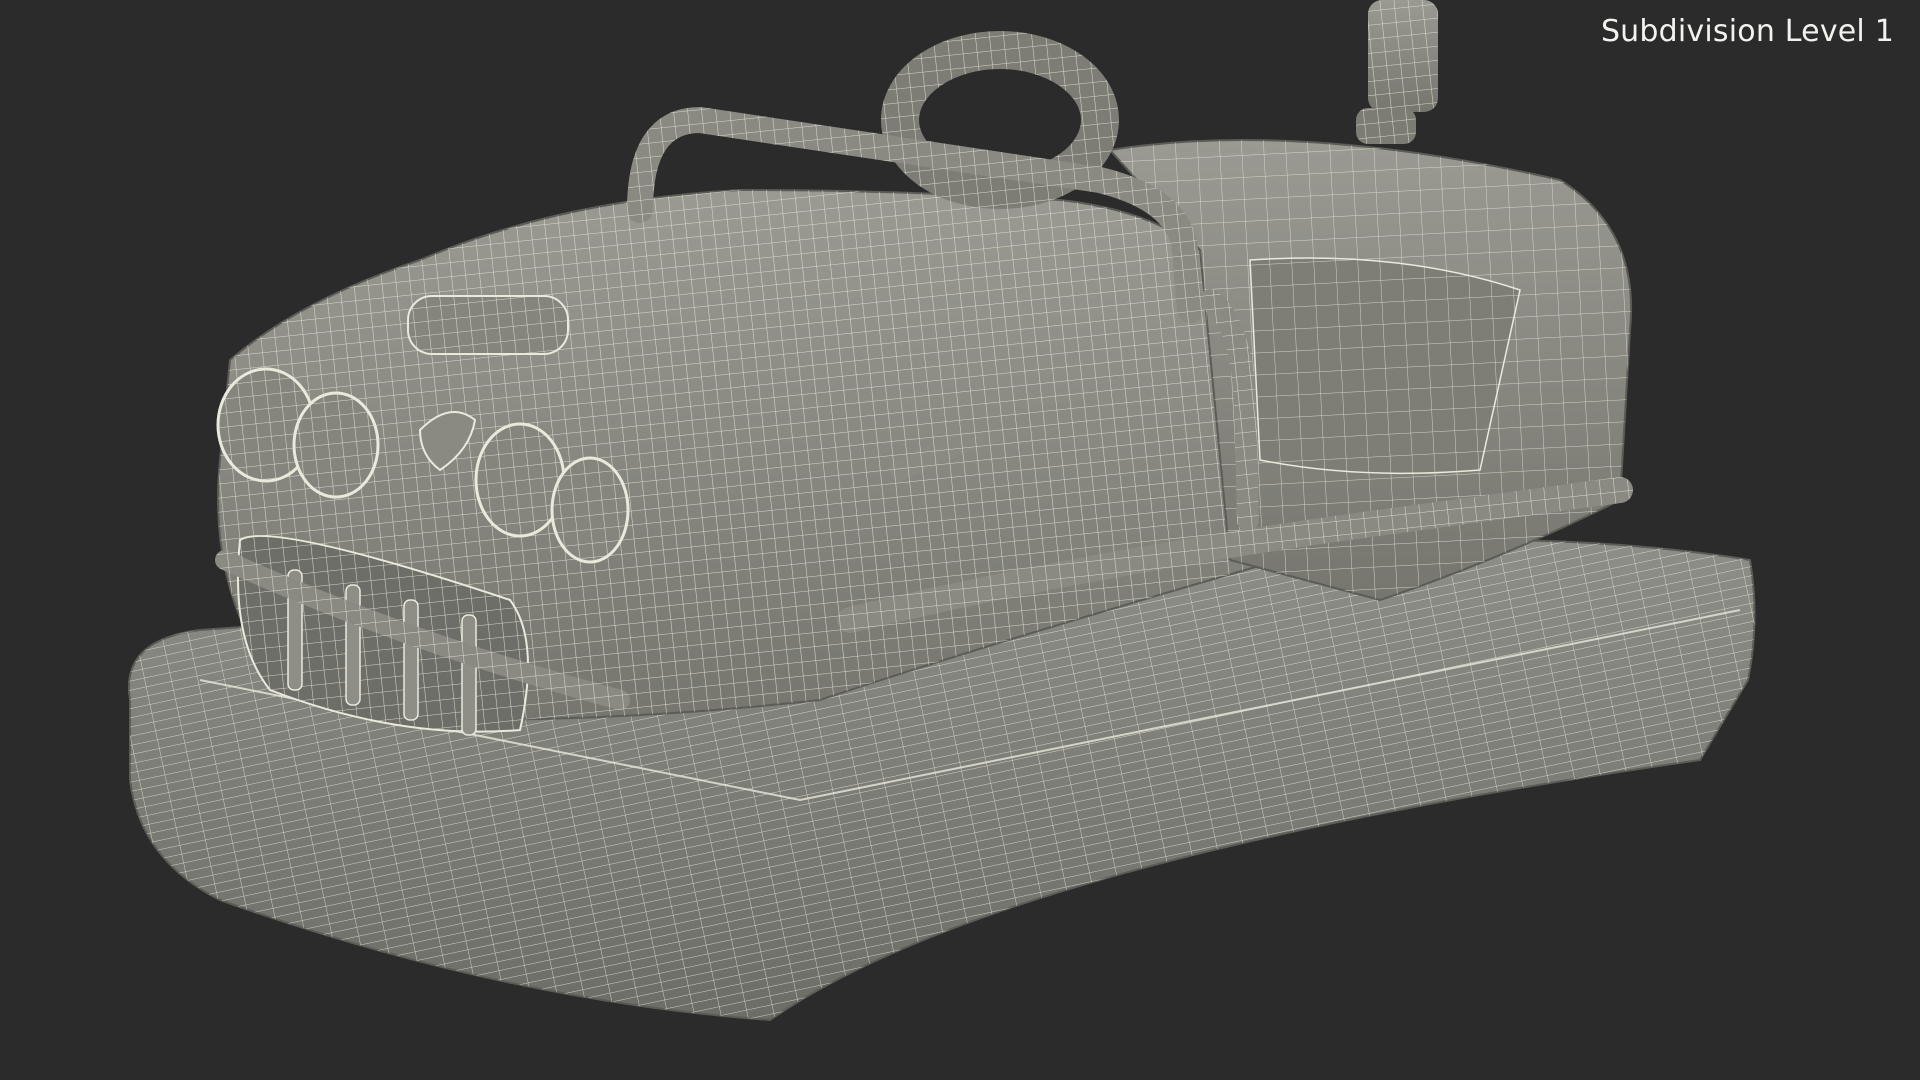 The width and height of the screenshot is (1920, 1080). What do you see at coordinates (1747, 31) in the screenshot?
I see `subdivision-level-label: Subdivision Level 1` at bounding box center [1747, 31].